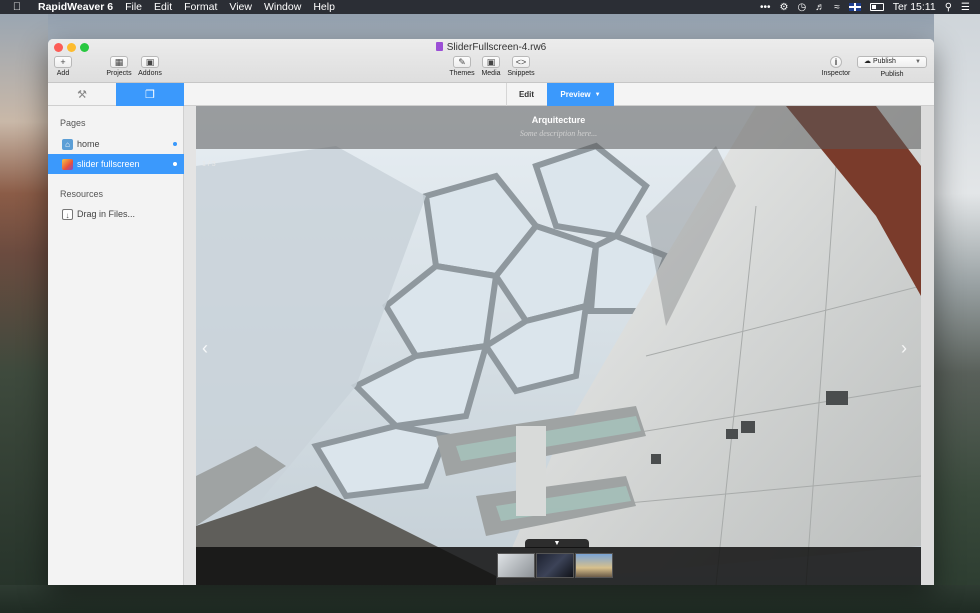  What do you see at coordinates (163, 7) in the screenshot?
I see `menu-edit: Edit` at bounding box center [163, 7].